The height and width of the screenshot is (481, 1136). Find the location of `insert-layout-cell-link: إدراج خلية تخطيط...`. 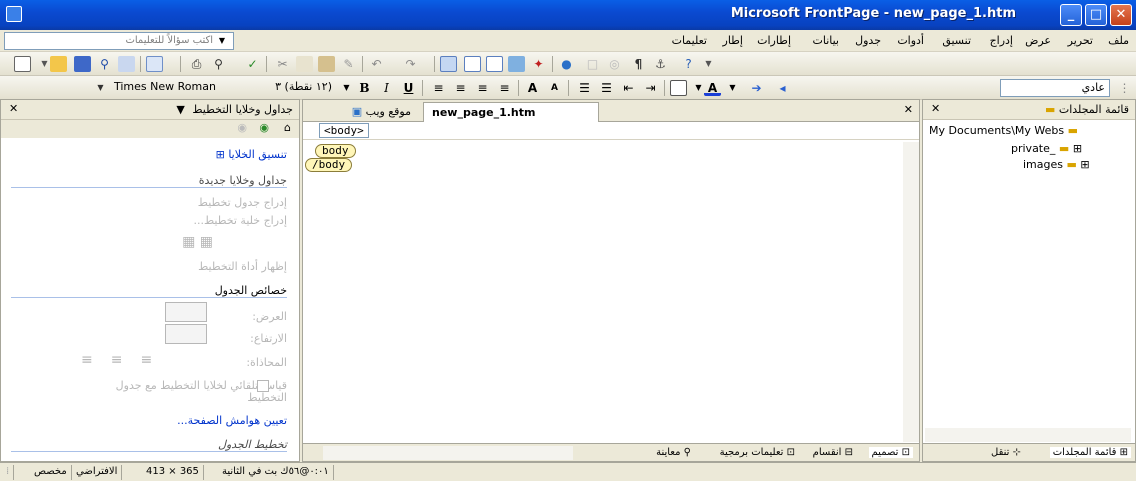

insert-layout-cell-link: إدراج خلية تخطيط... is located at coordinates (240, 220).